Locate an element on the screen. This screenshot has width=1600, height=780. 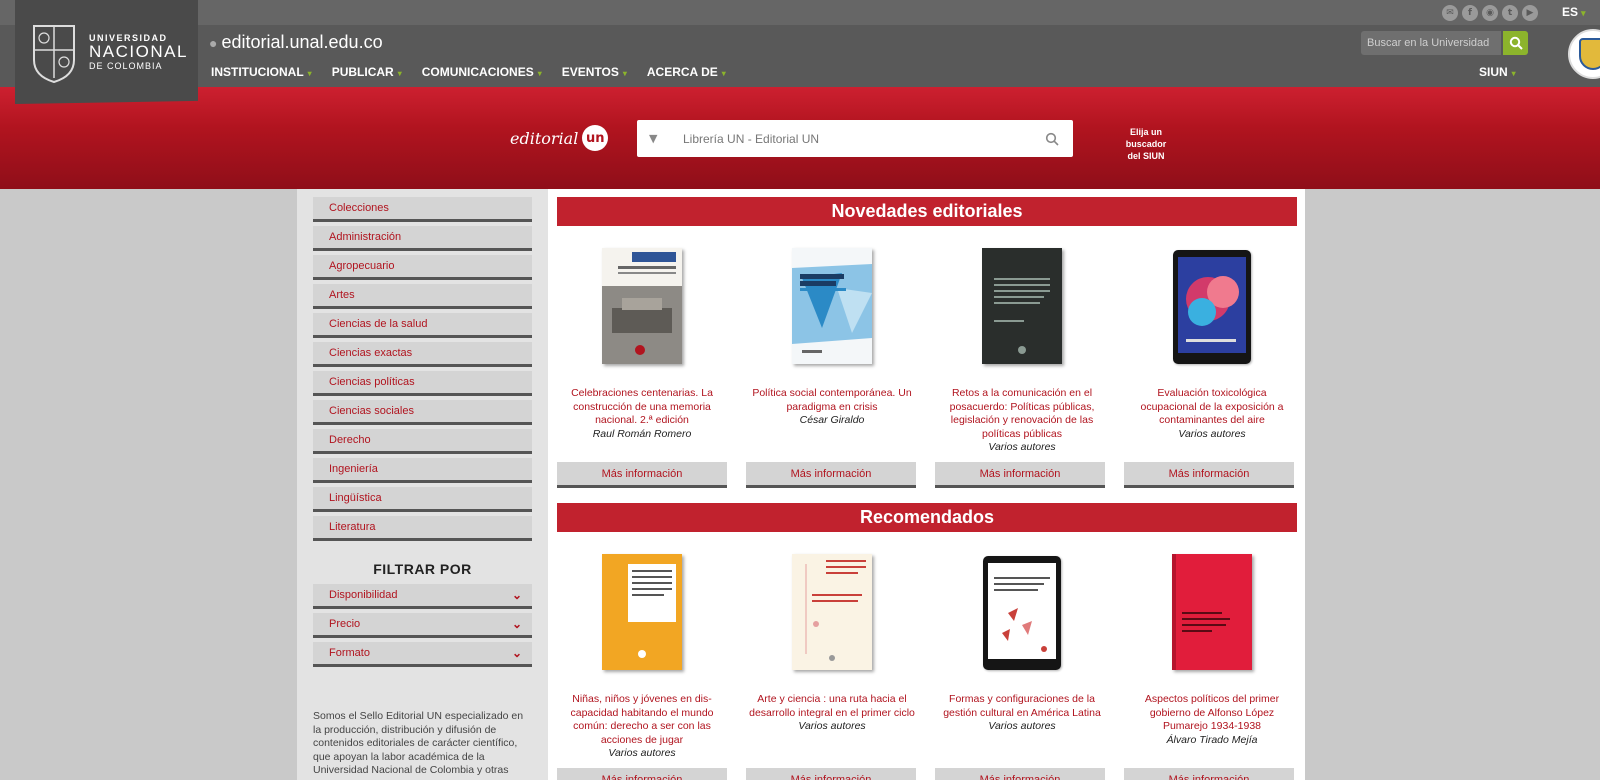
language-selector: ES ▾ is located at coordinates (1574, 12).